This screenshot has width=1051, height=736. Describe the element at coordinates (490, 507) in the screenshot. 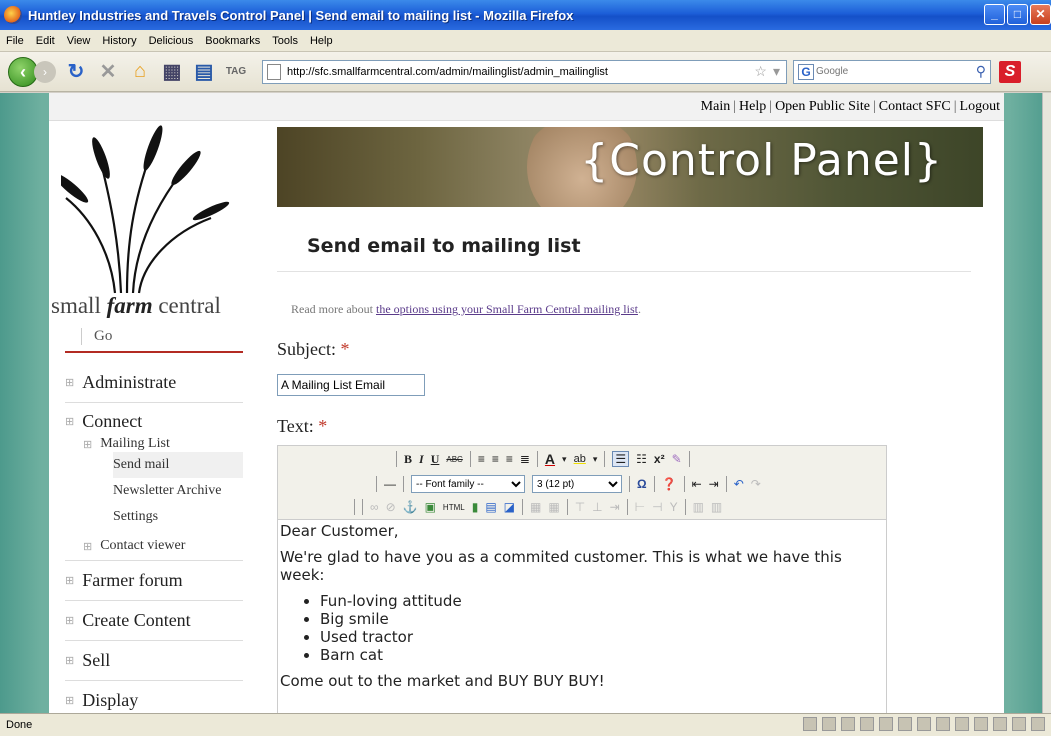

I see `preview-icon: ▤` at that location.